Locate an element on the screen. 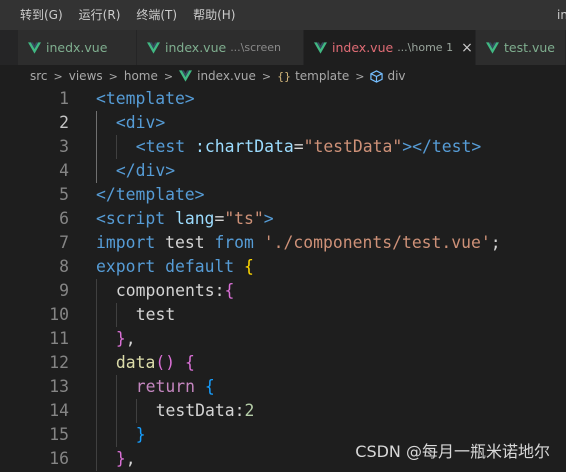 The height and width of the screenshot is (472, 566). code-token: </div> is located at coordinates (145, 170).